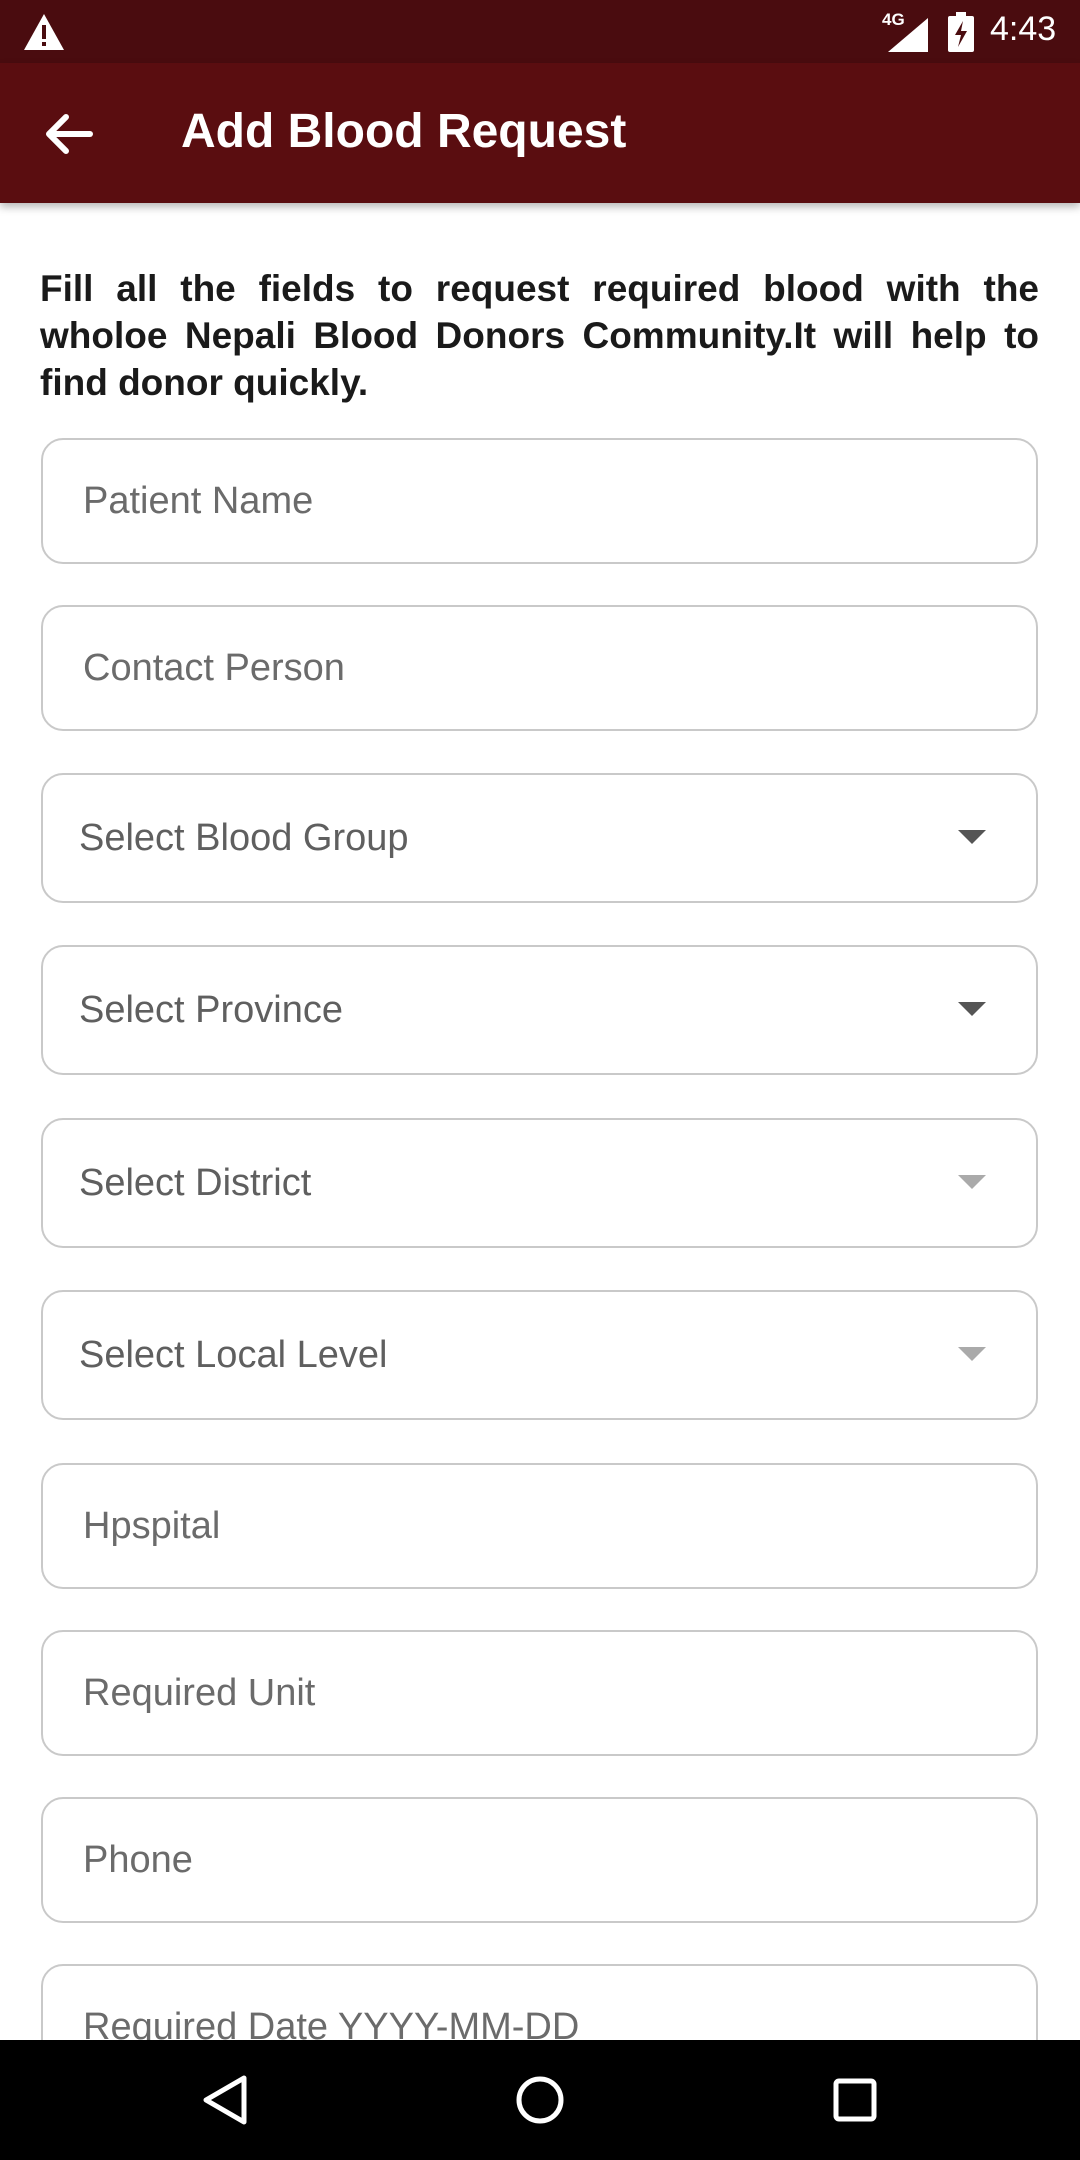 This screenshot has width=1080, height=2160. What do you see at coordinates (244, 837) in the screenshot?
I see `blood-group-label: Select Blood Group` at bounding box center [244, 837].